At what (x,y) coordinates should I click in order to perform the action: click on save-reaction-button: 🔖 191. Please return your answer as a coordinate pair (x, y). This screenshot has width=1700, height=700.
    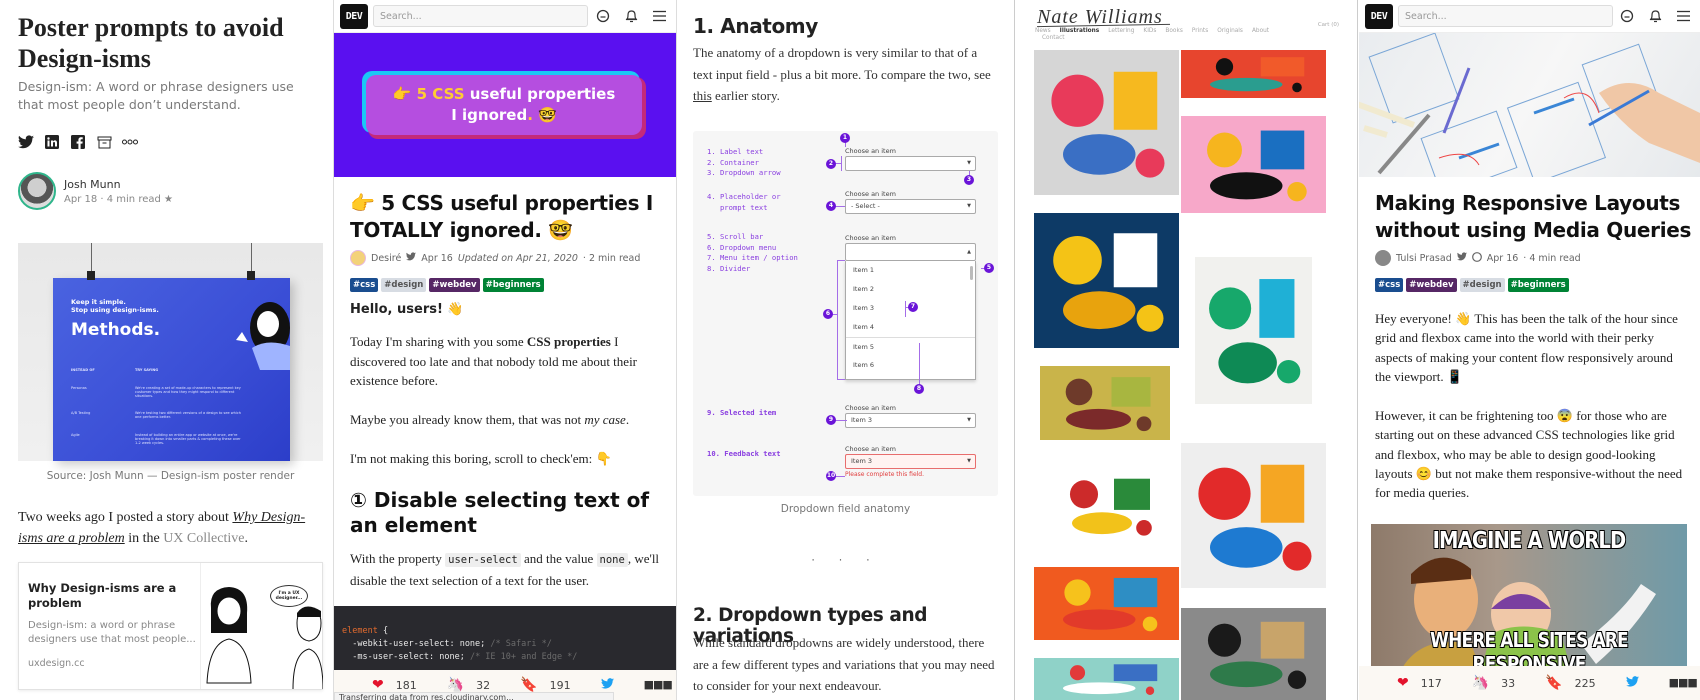
    Looking at the image, I should click on (545, 685).